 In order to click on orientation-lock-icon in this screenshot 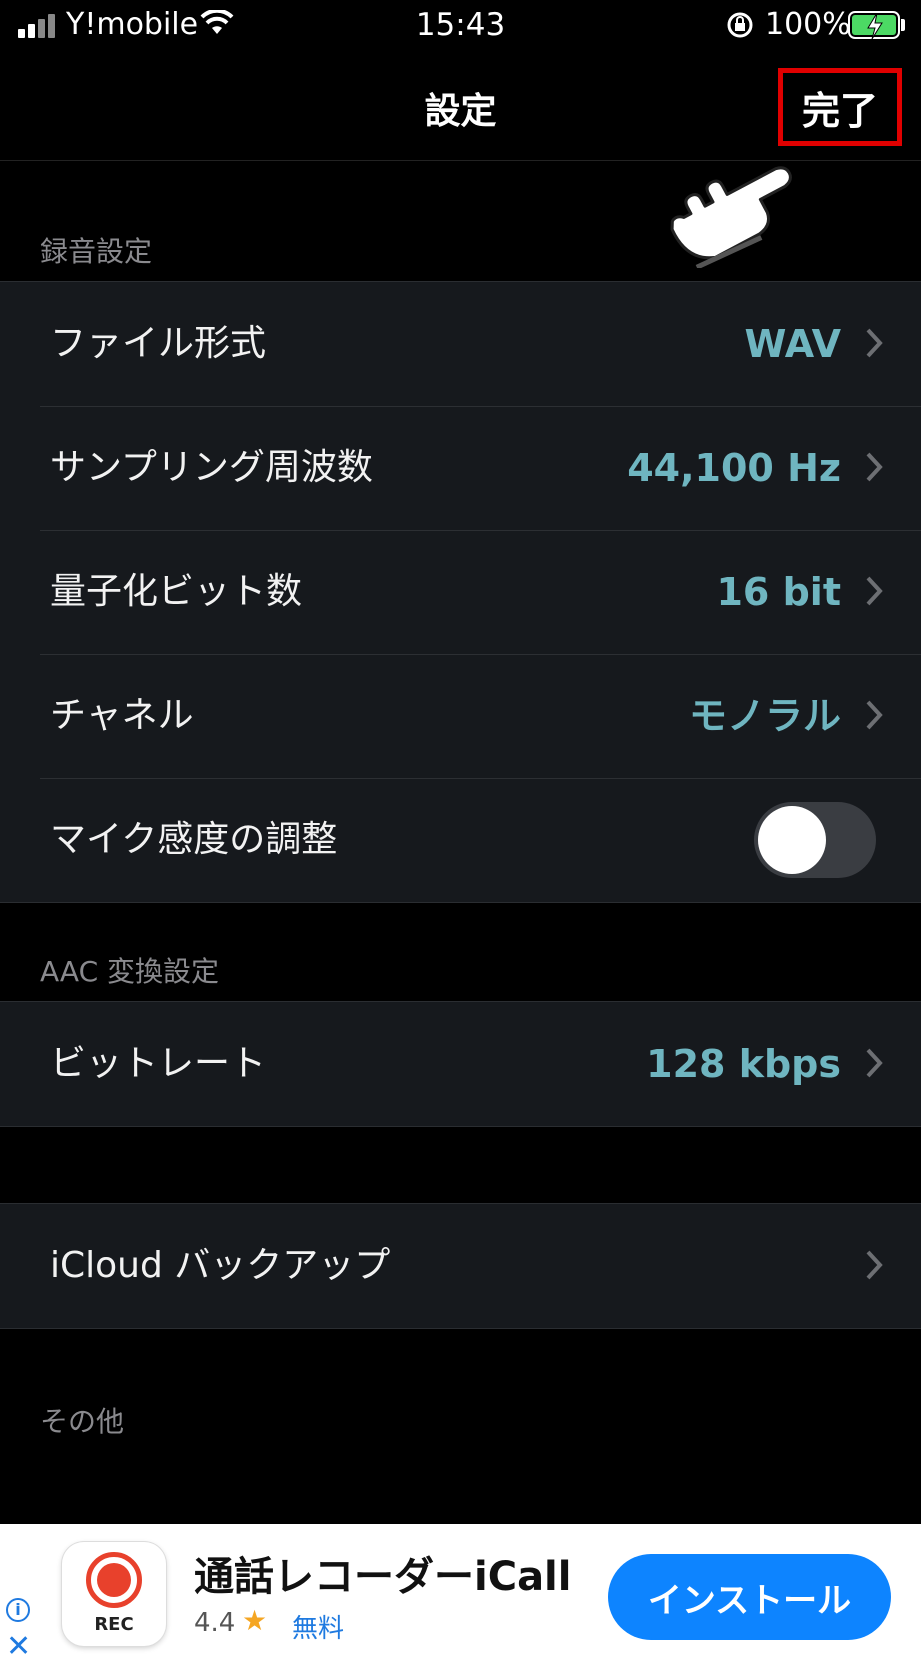, I will do `click(740, 25)`.